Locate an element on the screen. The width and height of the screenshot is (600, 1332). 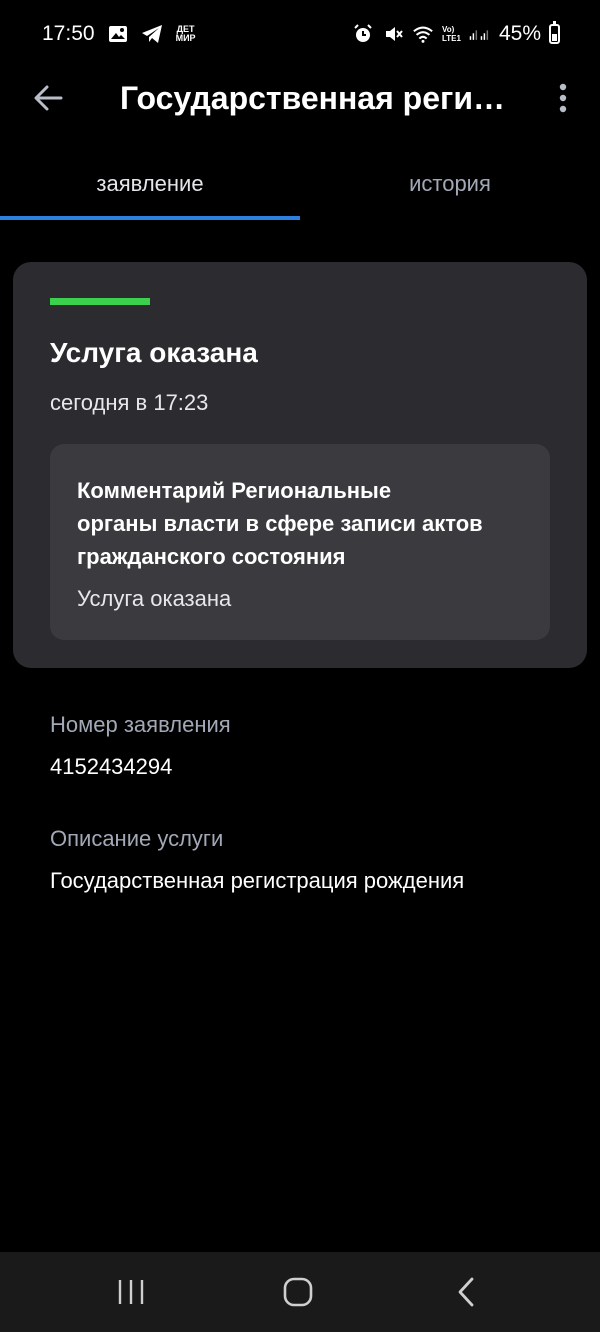
application-number-label: Номер заявления is located at coordinates (140, 724).